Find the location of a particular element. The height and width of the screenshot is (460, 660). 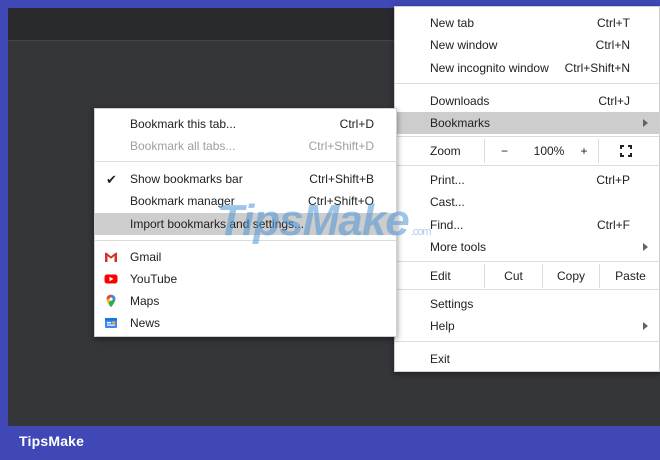

menu-item-exit: Exit is located at coordinates (527, 359).